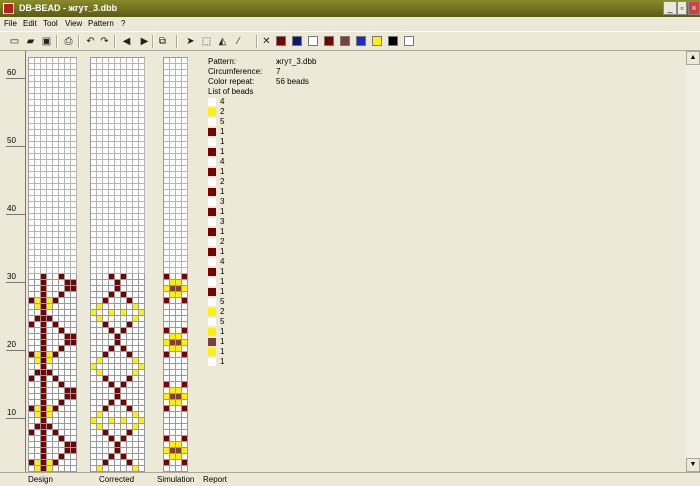 The image size is (700, 486). What do you see at coordinates (190, 41) in the screenshot?
I see `pointer-icon: ➤` at bounding box center [190, 41].